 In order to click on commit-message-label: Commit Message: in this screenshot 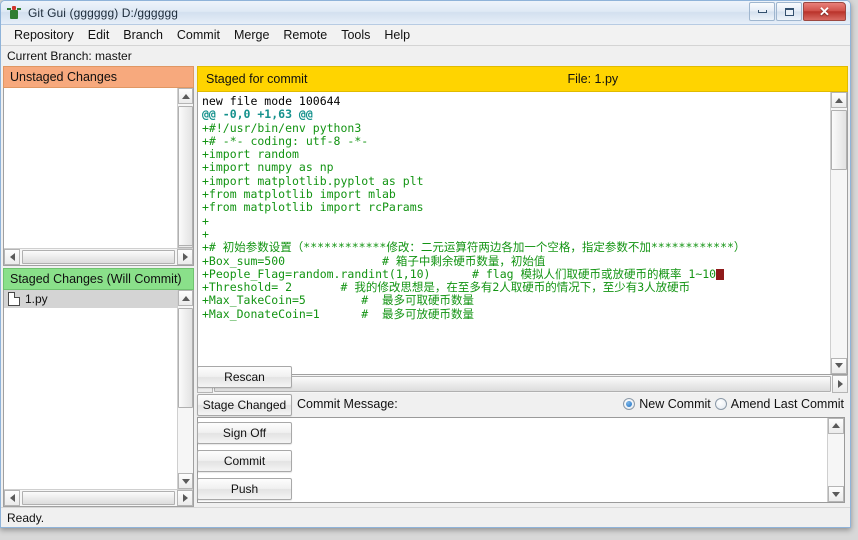, I will do `click(347, 403)`.